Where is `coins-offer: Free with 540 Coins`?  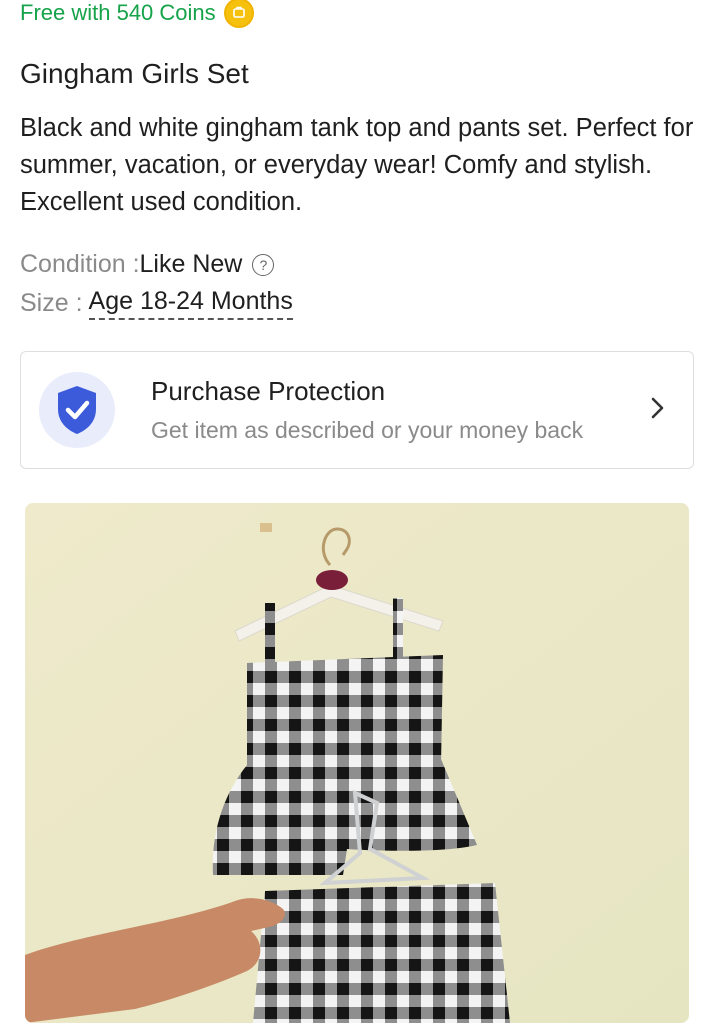 coins-offer: Free with 540 Coins is located at coordinates (137, 14).